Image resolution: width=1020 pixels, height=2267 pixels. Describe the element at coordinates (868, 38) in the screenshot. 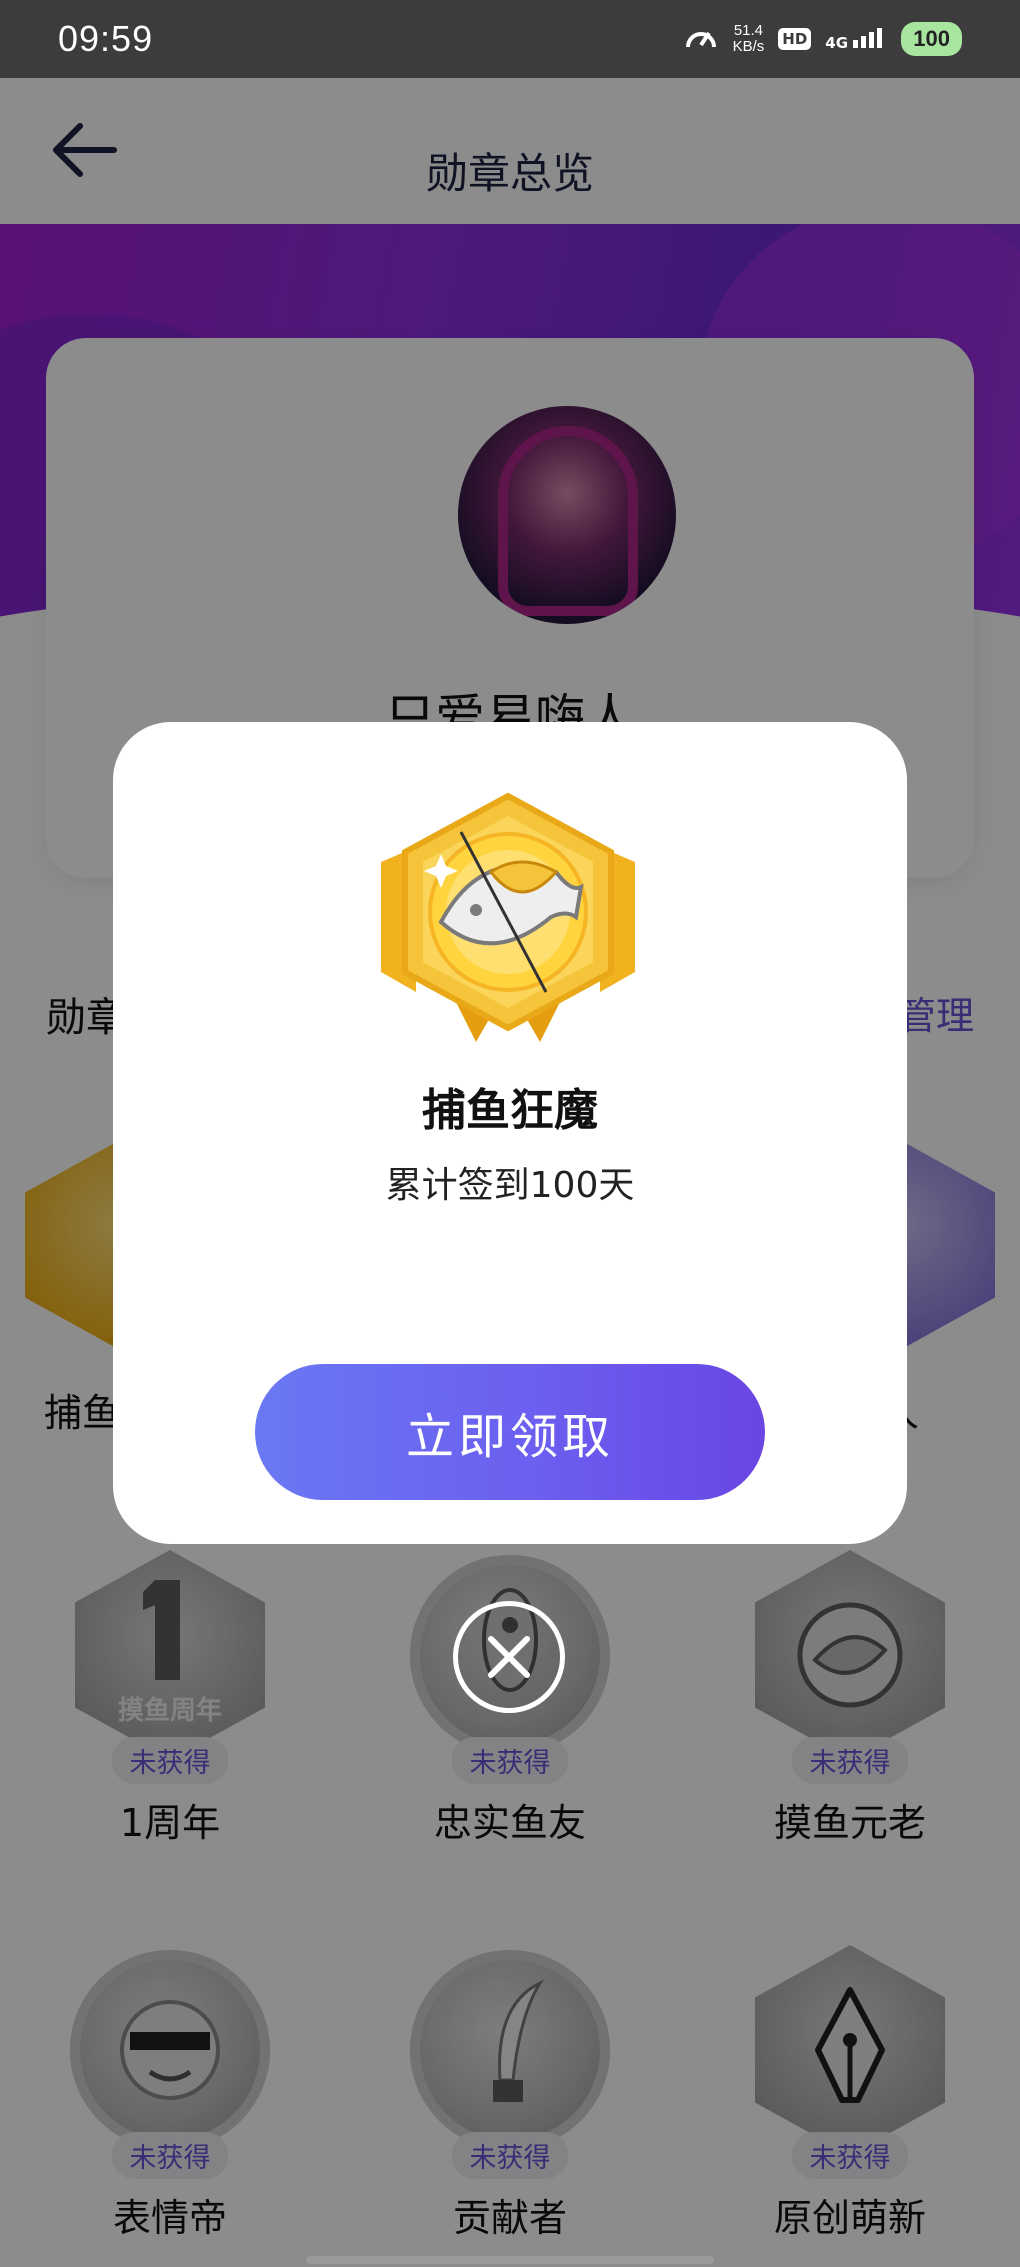

I see `signal-bars-icon` at that location.